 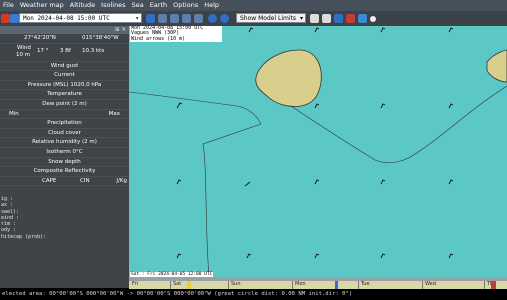 I want to click on wind-beaufort: 3 Bf, so click(x=65, y=50).